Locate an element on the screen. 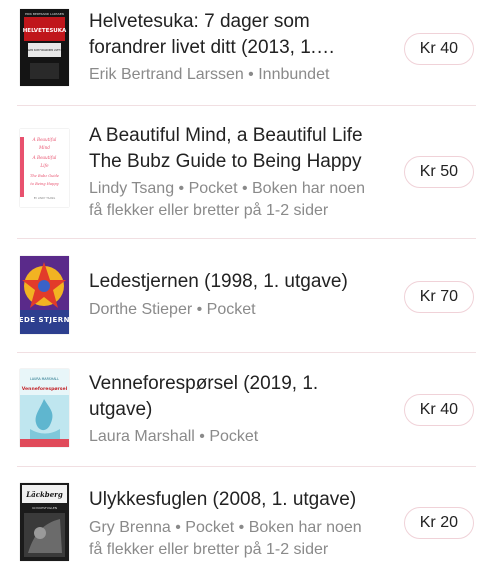 The height and width of the screenshot is (575, 494). cover-line: Life is located at coordinates (44, 165).